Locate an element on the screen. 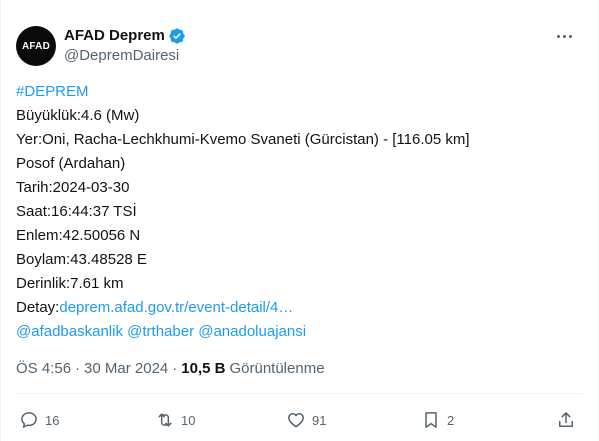  name-row: AFAD Deprem is located at coordinates (125, 36).